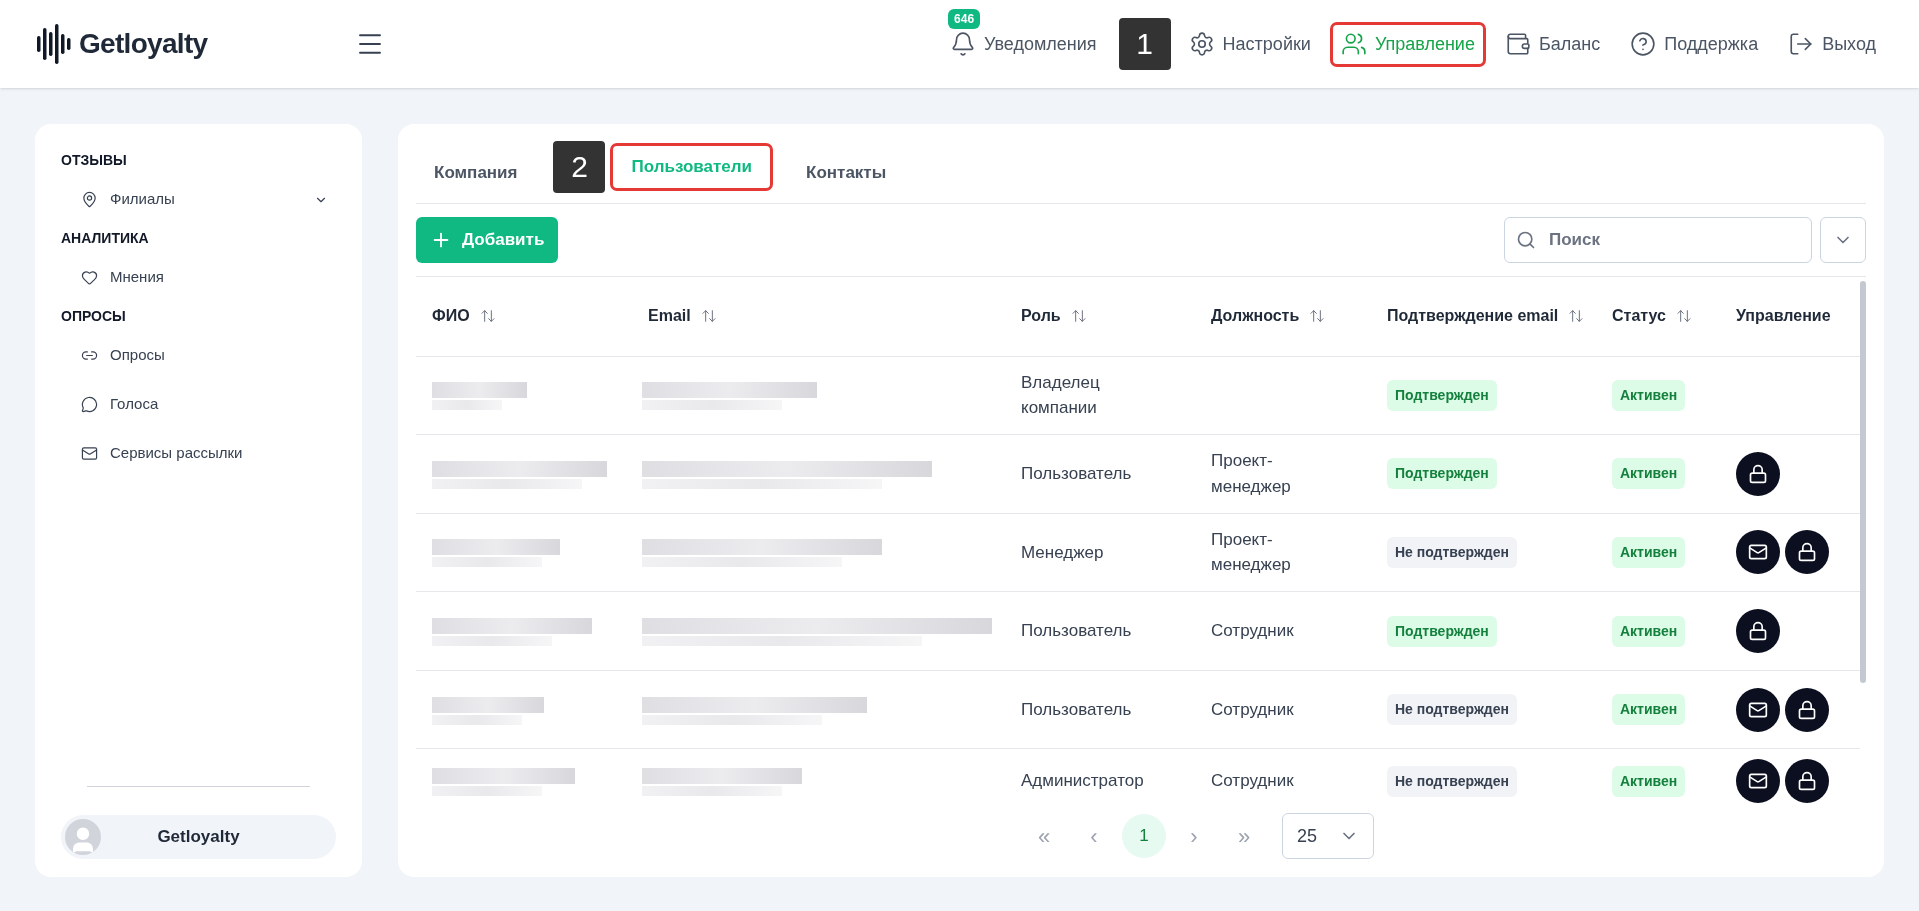  Describe the element at coordinates (198, 199) in the screenshot. I see `sidebar-item: Филиалы` at that location.